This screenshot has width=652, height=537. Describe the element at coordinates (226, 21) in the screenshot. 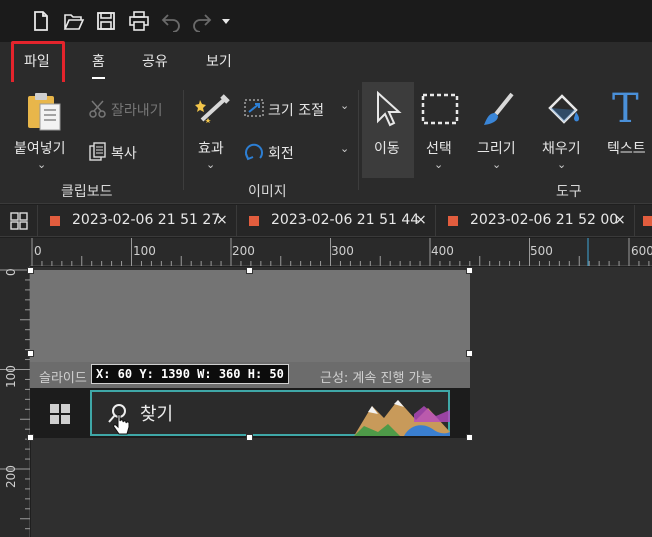

I see `customize-dropdown-icon` at that location.